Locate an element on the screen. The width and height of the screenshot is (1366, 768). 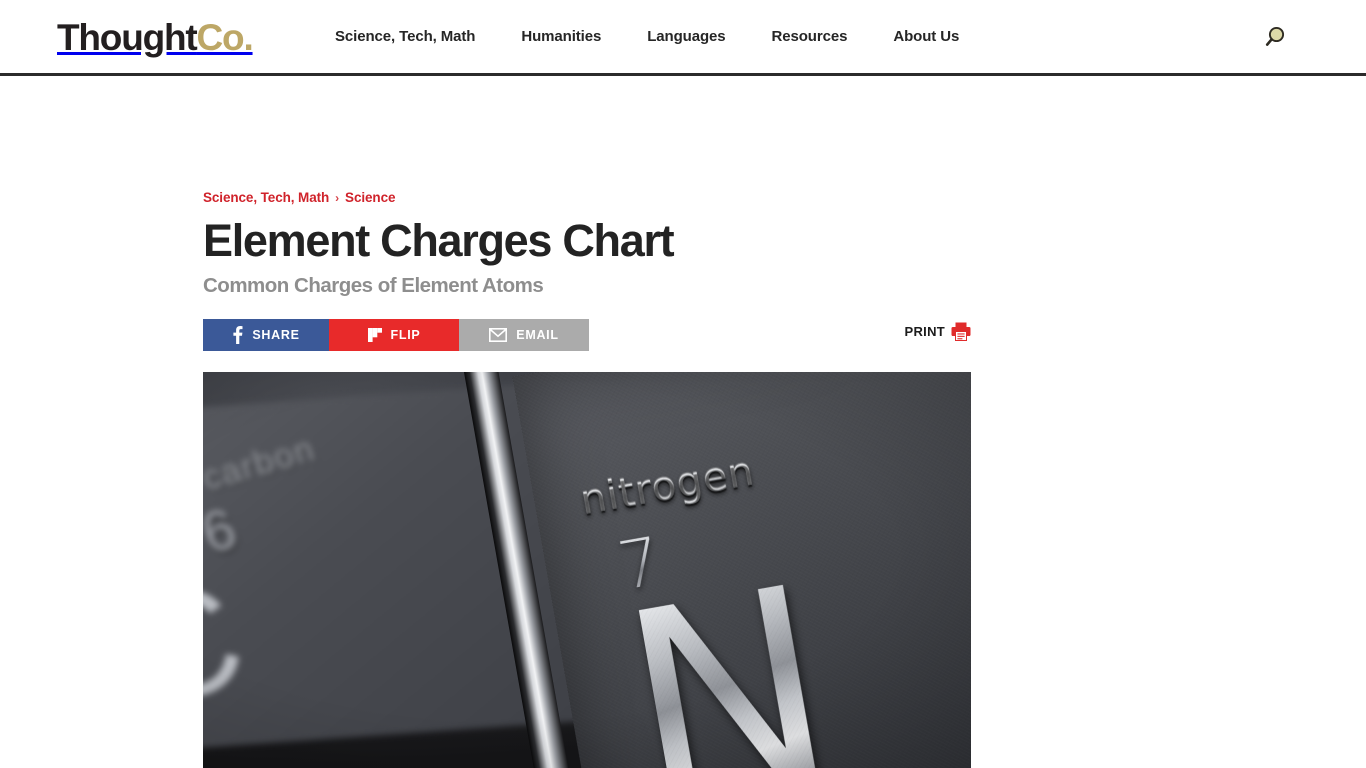
nitrogen-symbol-label: N is located at coordinates (728, 648).